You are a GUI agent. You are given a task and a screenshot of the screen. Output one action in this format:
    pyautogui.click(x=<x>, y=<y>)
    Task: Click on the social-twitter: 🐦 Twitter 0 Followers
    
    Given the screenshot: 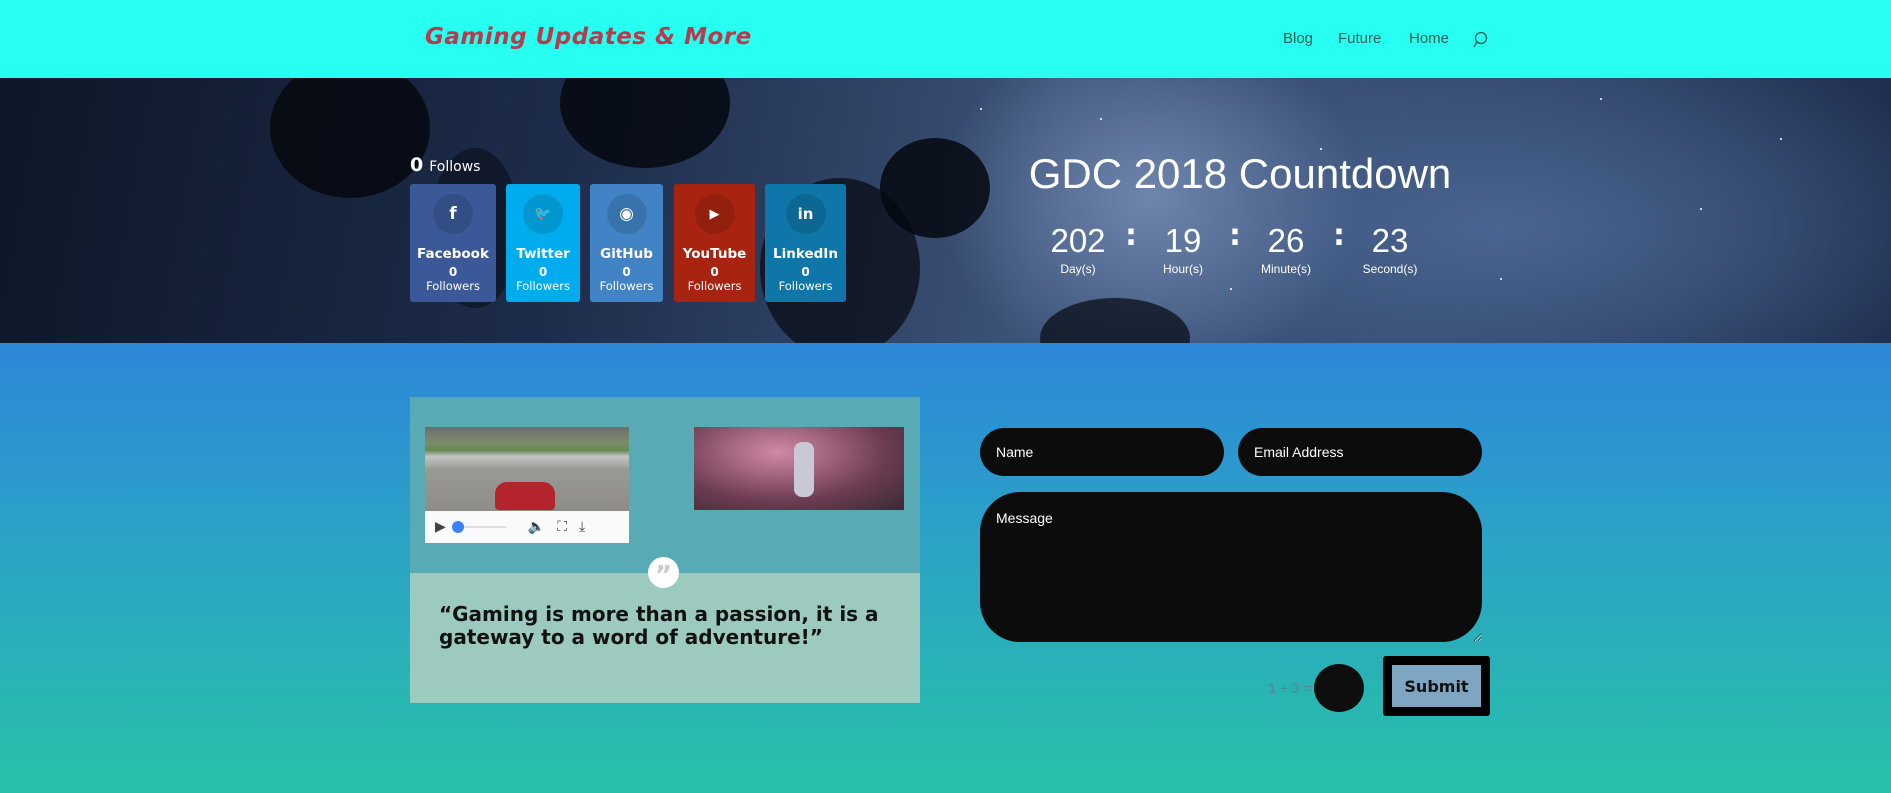 What is the action you would take?
    pyautogui.click(x=543, y=243)
    